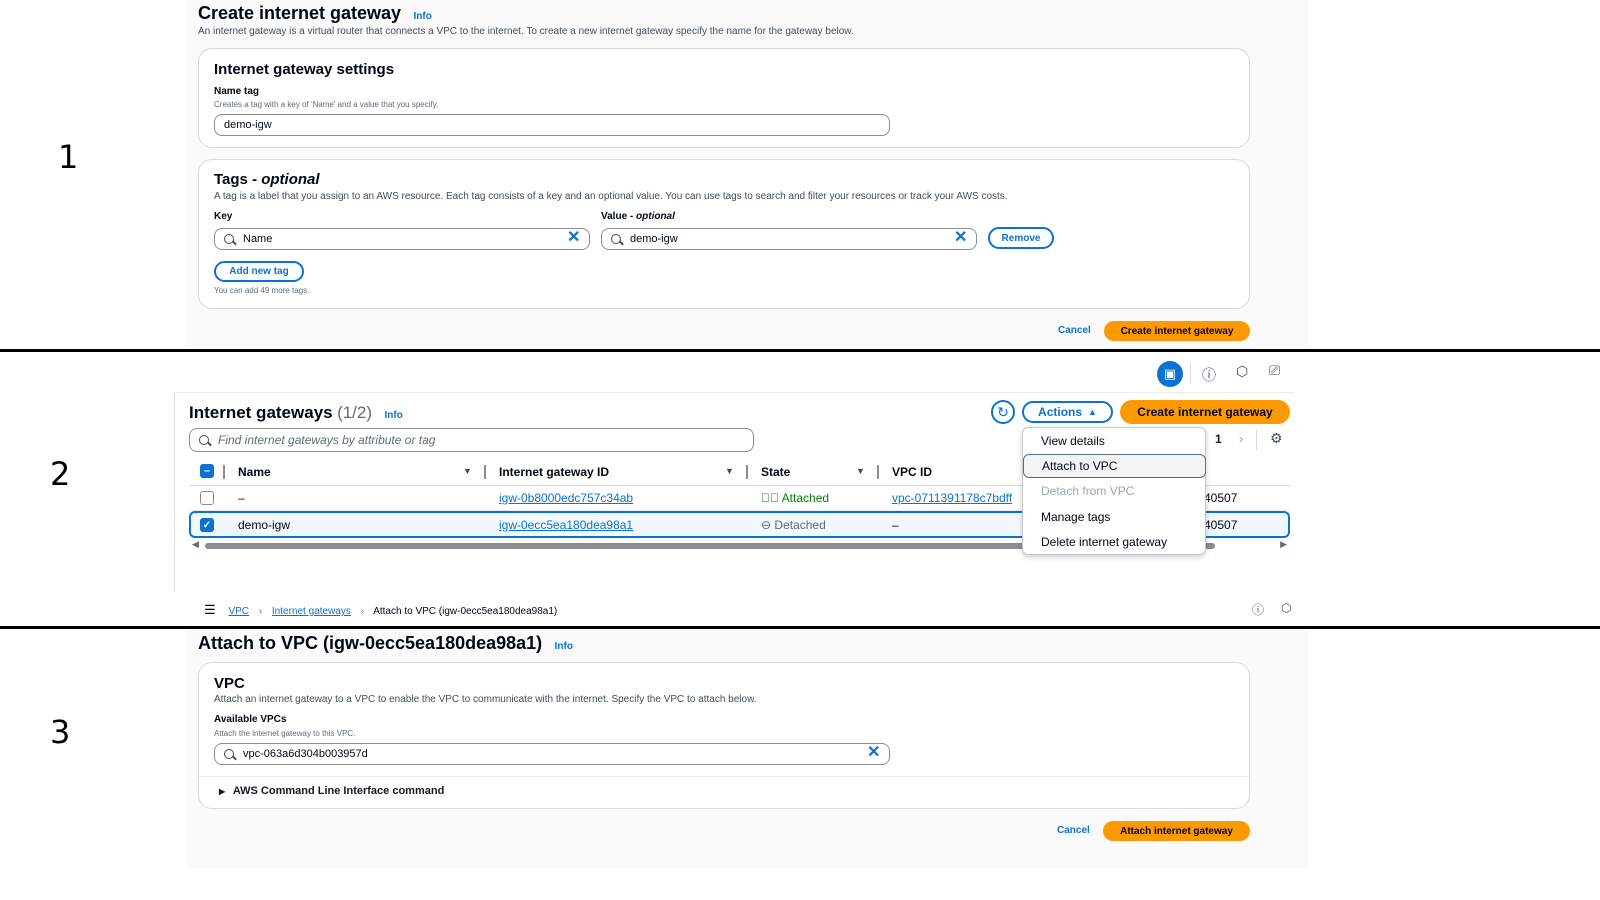  Describe the element at coordinates (300, 13) in the screenshot. I see `page-title: Create internet gateway` at that location.